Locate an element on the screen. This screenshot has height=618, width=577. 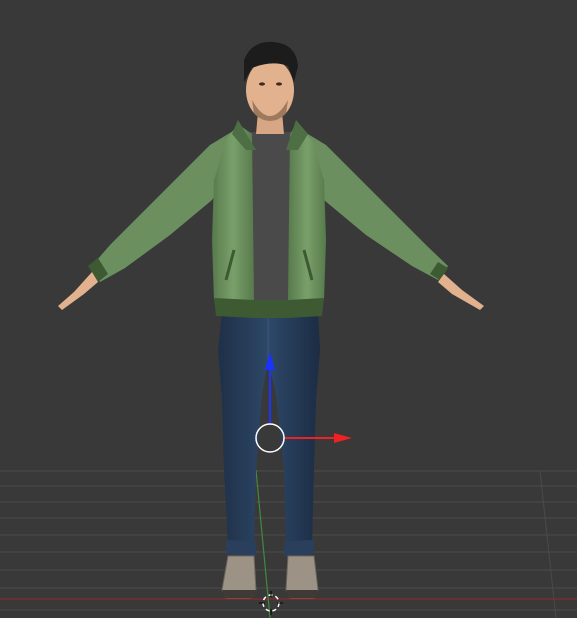
circle-widget-icon is located at coordinates (270, 438).